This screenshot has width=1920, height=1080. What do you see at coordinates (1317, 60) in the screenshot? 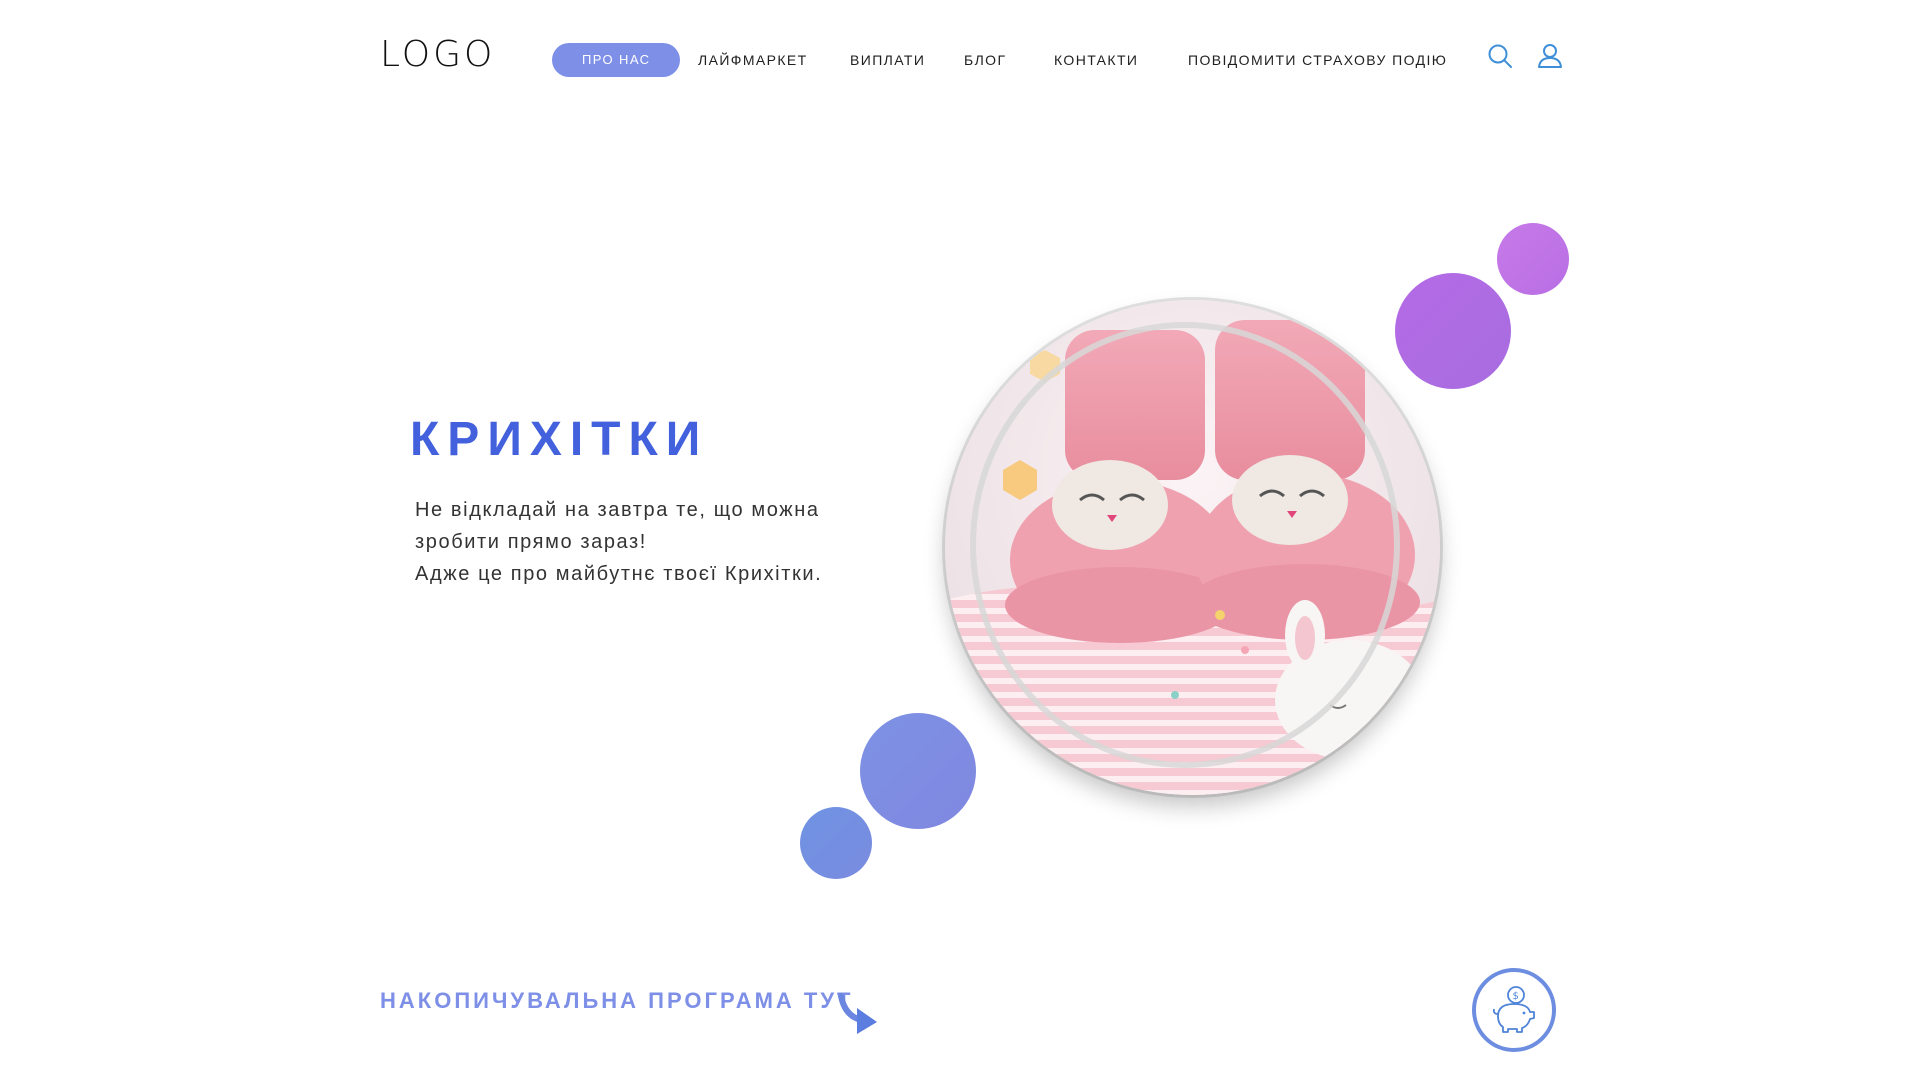
I see `nav-item-report-event: ПОВІДОМИТИ СТРАХОВУ ПОДІЮ` at bounding box center [1317, 60].